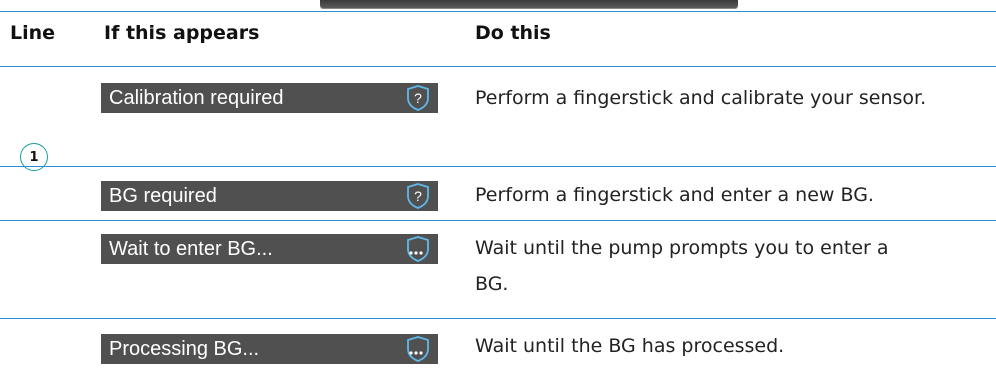 The width and height of the screenshot is (996, 374). I want to click on action-text: Wait until the BG has processed., so click(630, 346).